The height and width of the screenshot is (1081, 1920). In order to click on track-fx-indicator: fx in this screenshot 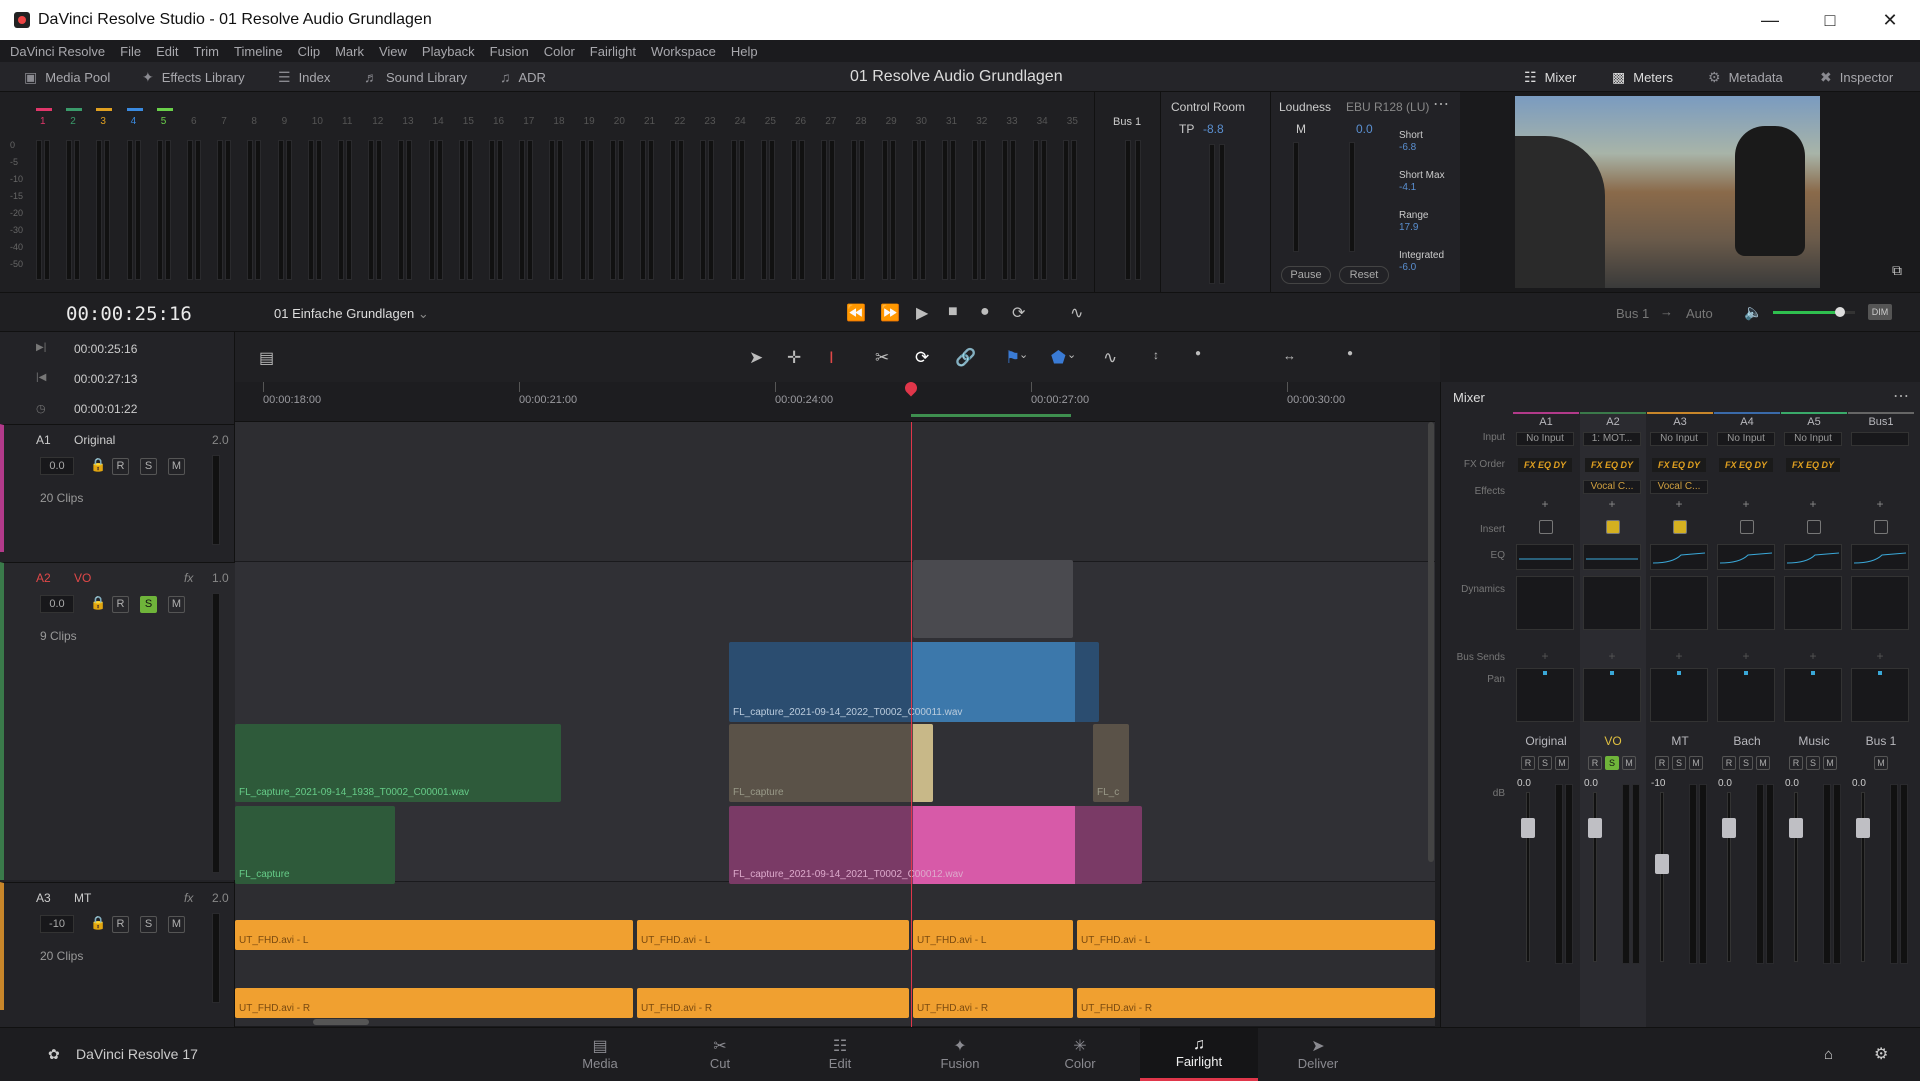, I will do `click(188, 898)`.